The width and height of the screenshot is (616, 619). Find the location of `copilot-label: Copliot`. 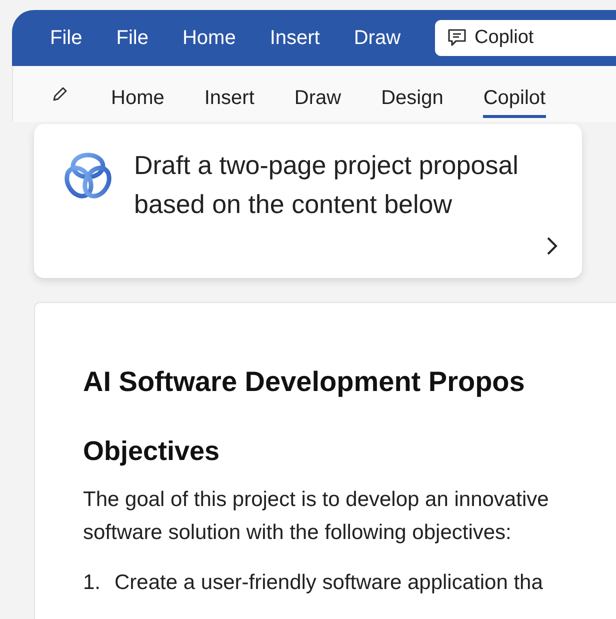

copilot-label: Copliot is located at coordinates (504, 38).